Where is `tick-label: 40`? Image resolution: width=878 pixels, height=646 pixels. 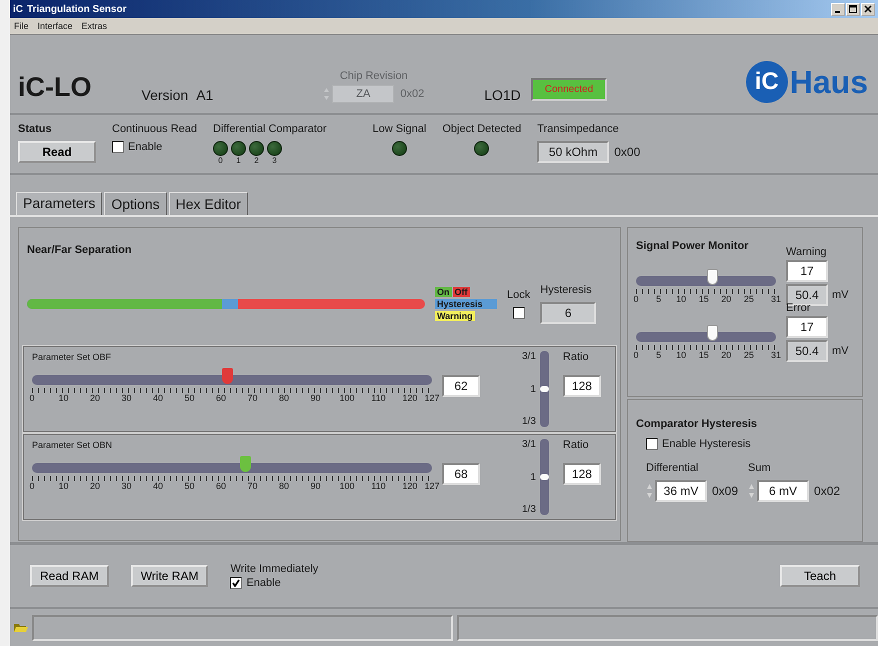
tick-label: 40 is located at coordinates (157, 486).